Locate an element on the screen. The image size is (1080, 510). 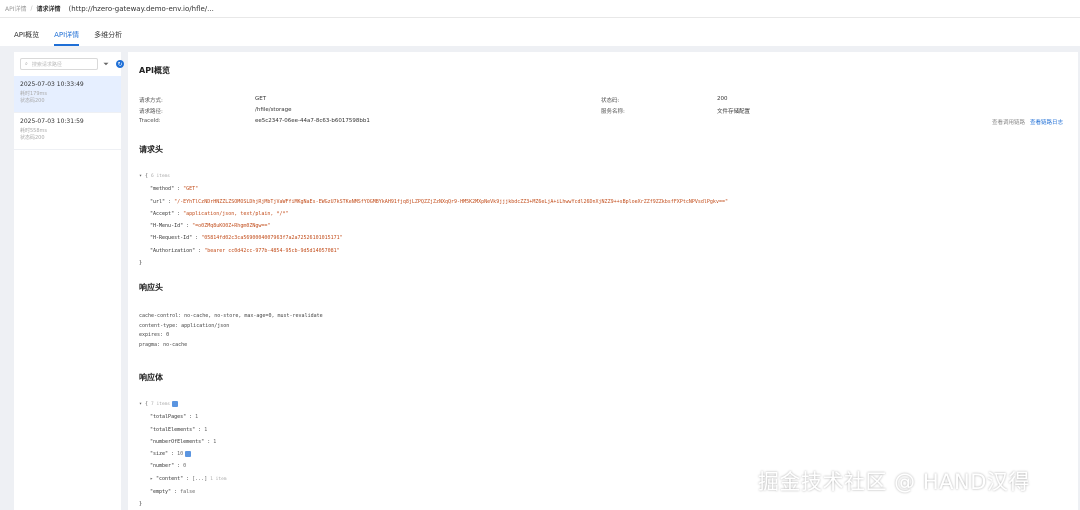
method-label: 请求方式: is located at coordinates (151, 101).